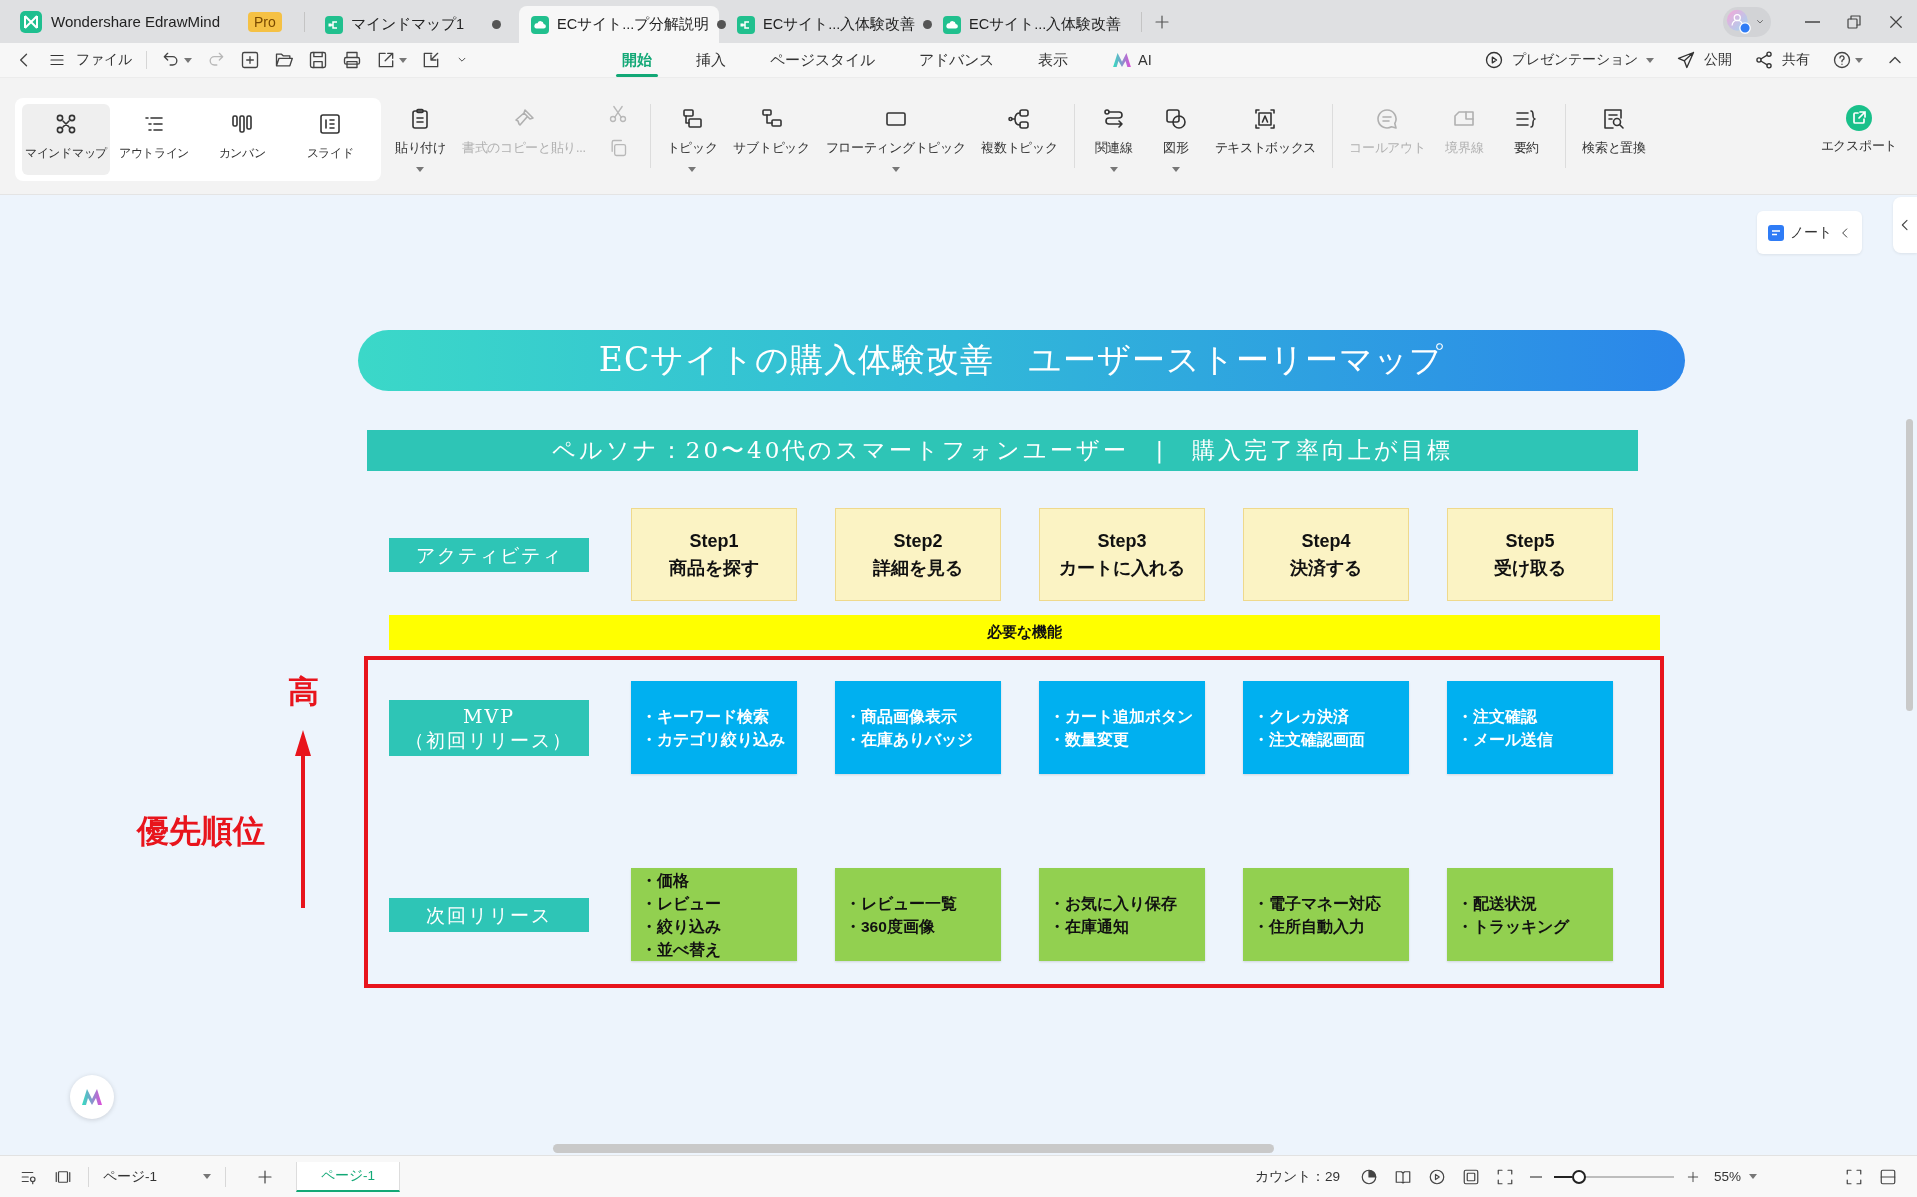 The image size is (1917, 1197). I want to click on connector-icon, so click(1113, 119).